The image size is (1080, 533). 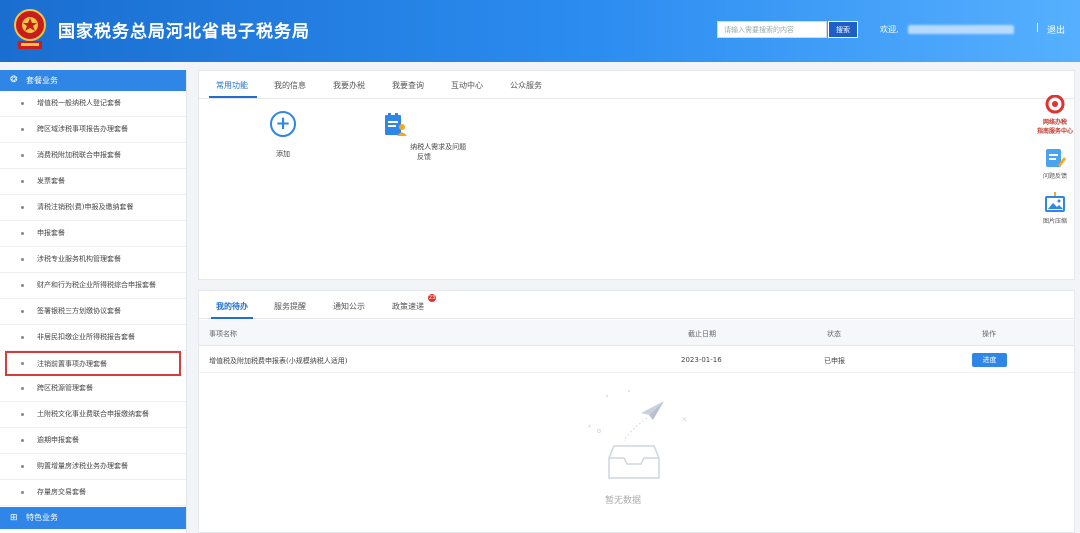 What do you see at coordinates (843, 29) in the screenshot?
I see `search-button: 搜索` at bounding box center [843, 29].